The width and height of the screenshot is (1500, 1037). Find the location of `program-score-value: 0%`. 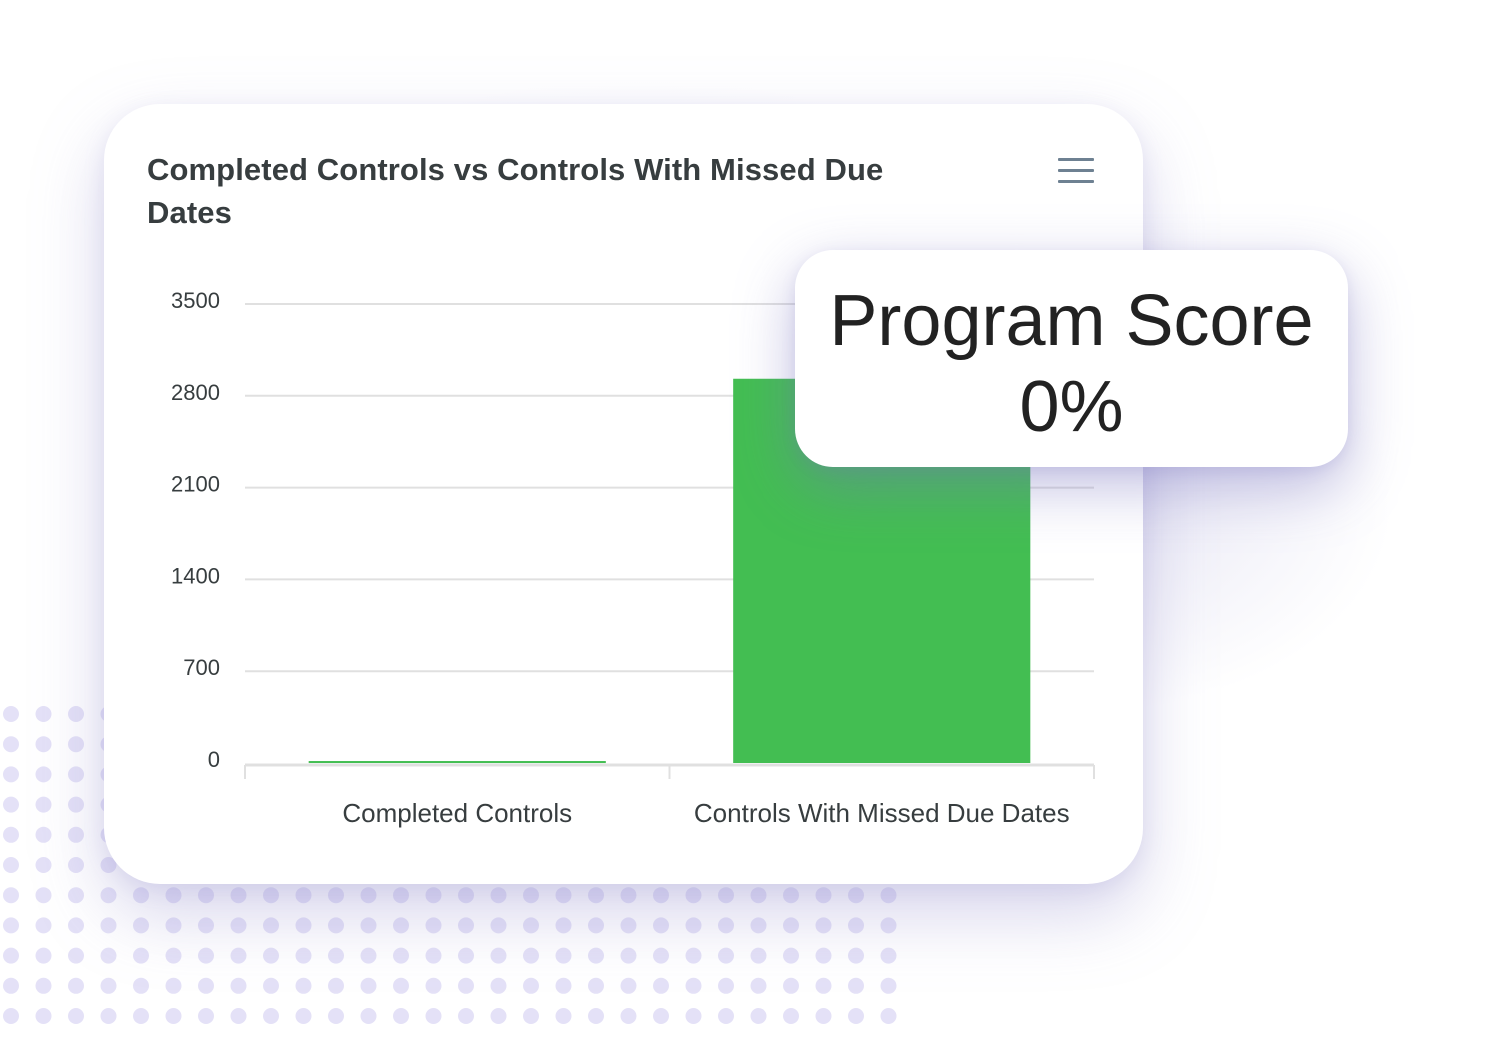

program-score-value: 0% is located at coordinates (1071, 407).